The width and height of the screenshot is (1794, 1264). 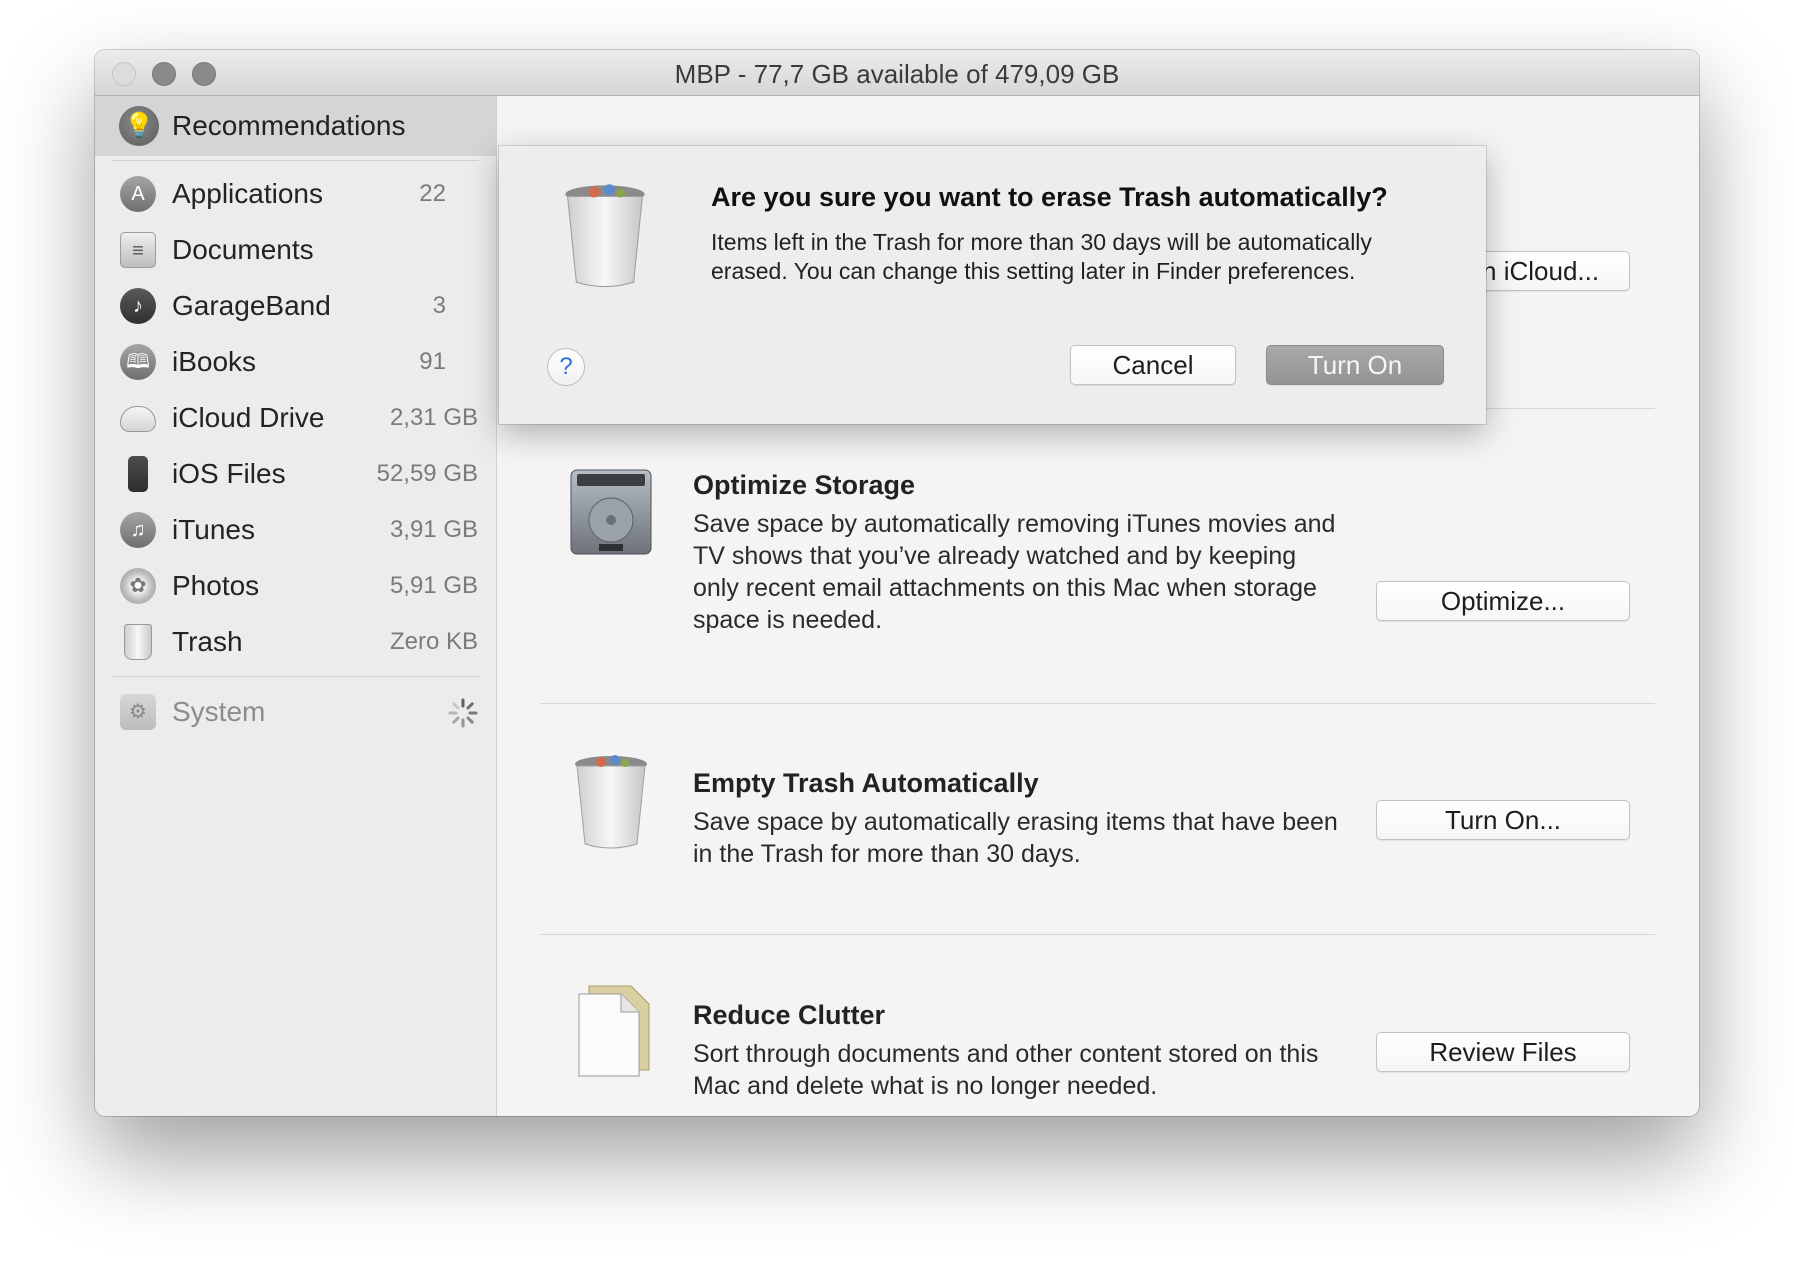 I want to click on sidebar-item-icloud-drive: iCloud Drive 2,31 GB, so click(x=295, y=418).